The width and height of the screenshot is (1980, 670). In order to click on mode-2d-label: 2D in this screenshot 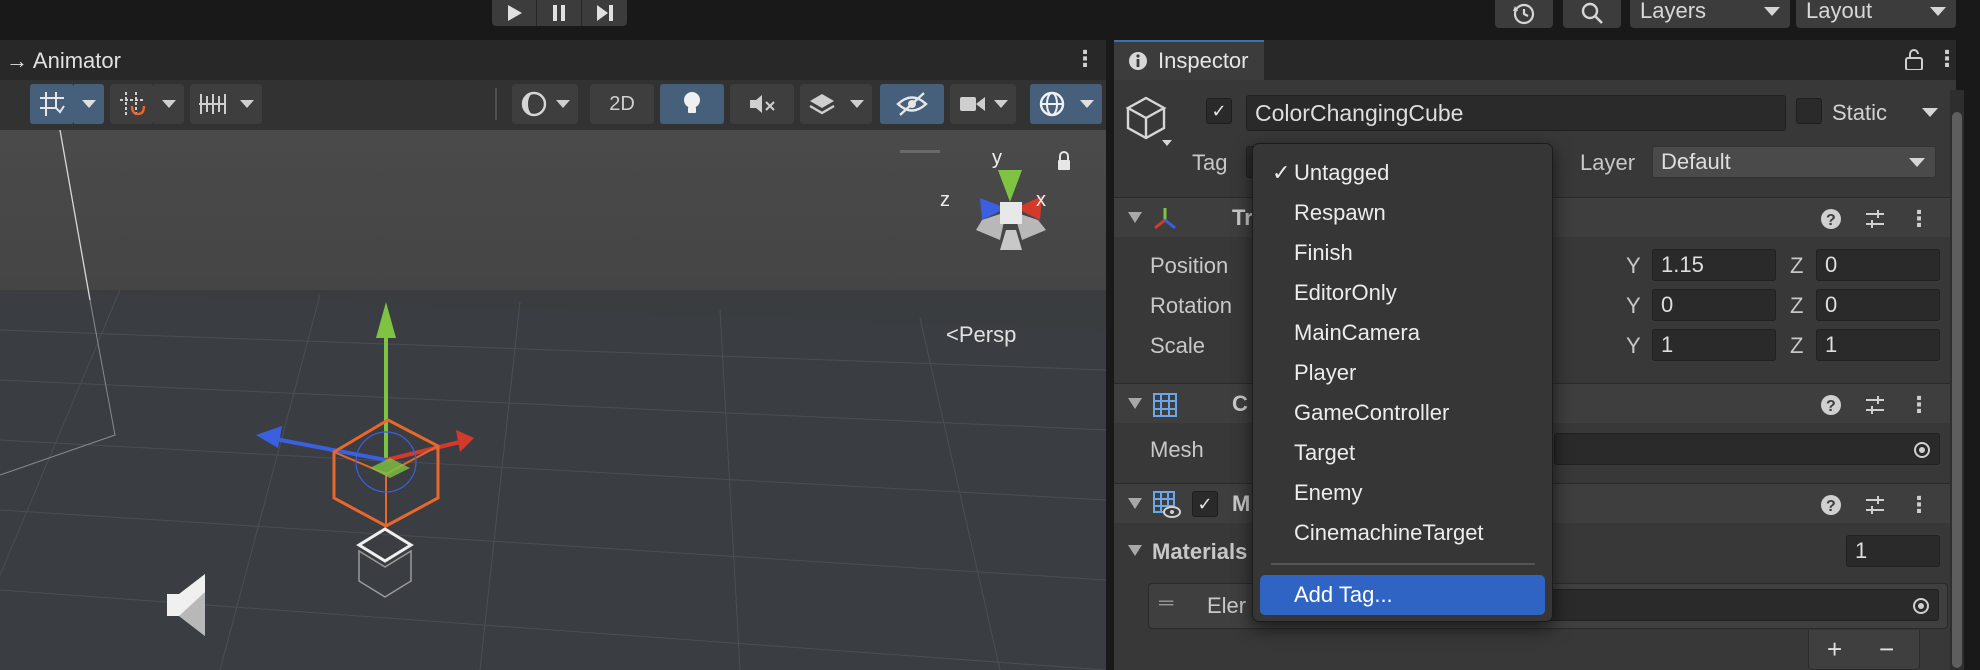, I will do `click(622, 103)`.